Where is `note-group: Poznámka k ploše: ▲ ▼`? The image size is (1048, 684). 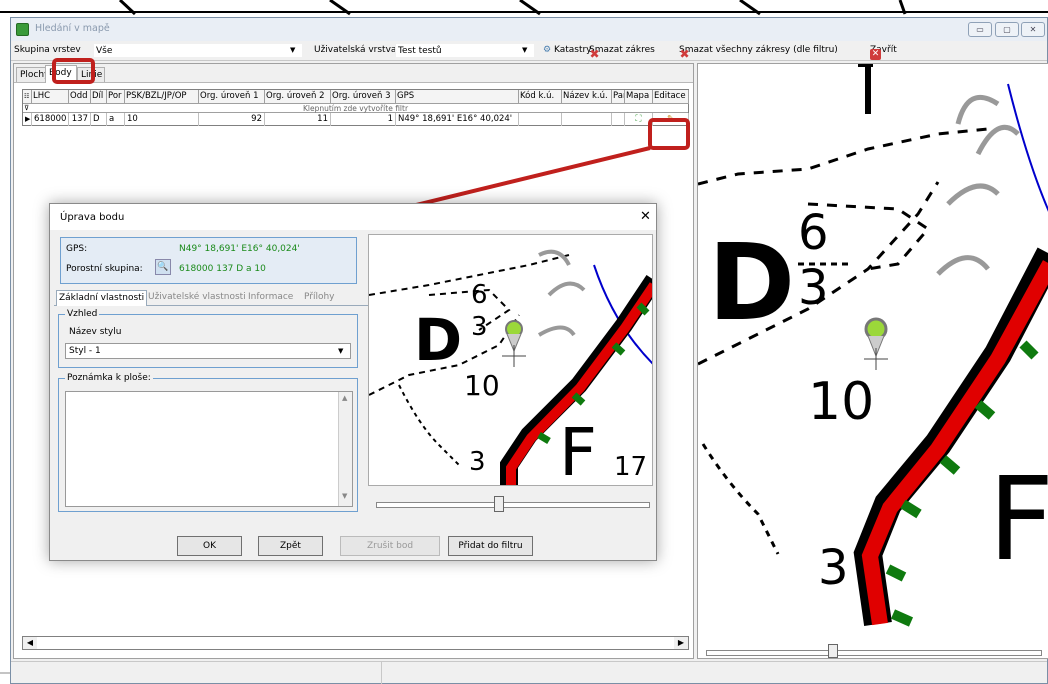
note-group: Poznámka k ploše: ▲ ▼ is located at coordinates (208, 442).